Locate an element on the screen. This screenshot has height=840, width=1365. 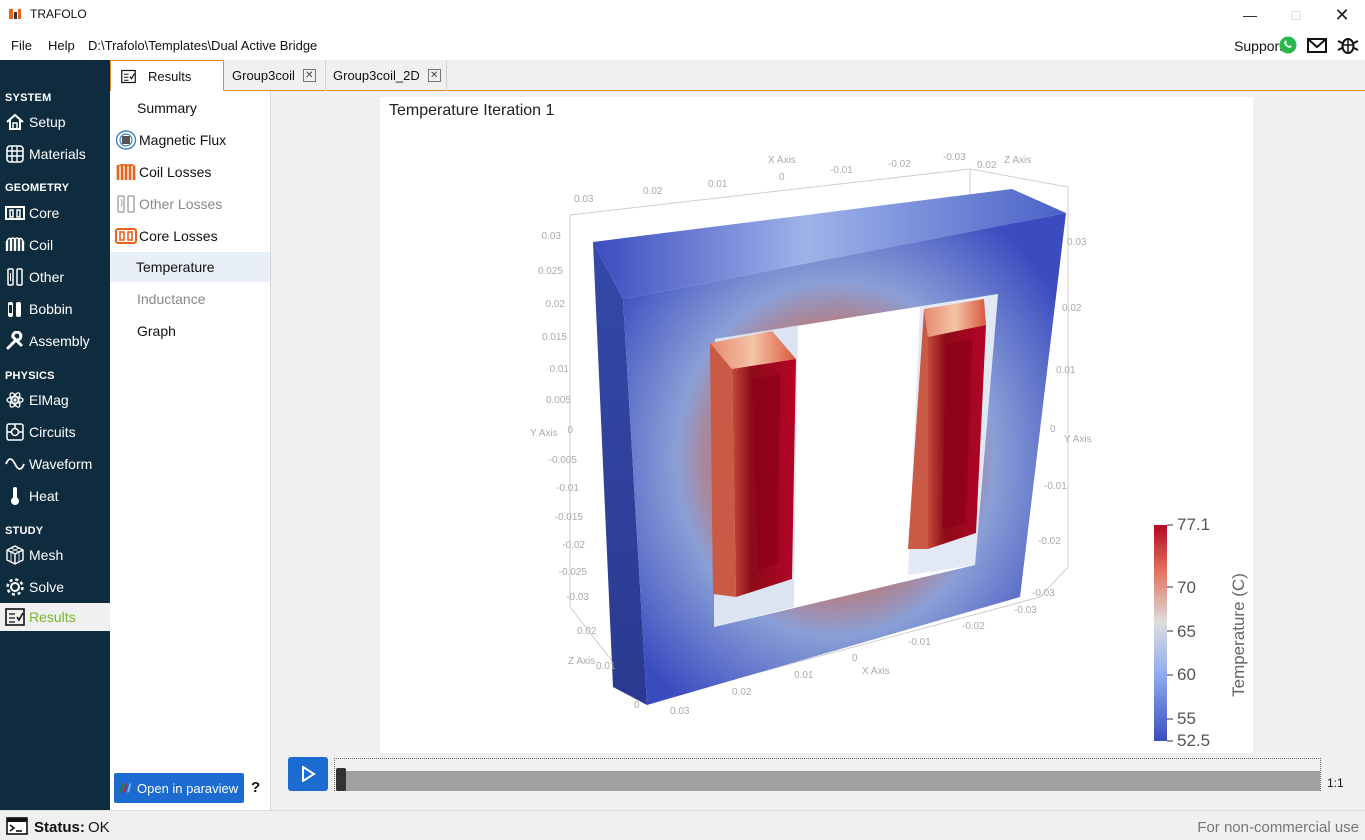
nav-core-label: Core is located at coordinates (44, 213).